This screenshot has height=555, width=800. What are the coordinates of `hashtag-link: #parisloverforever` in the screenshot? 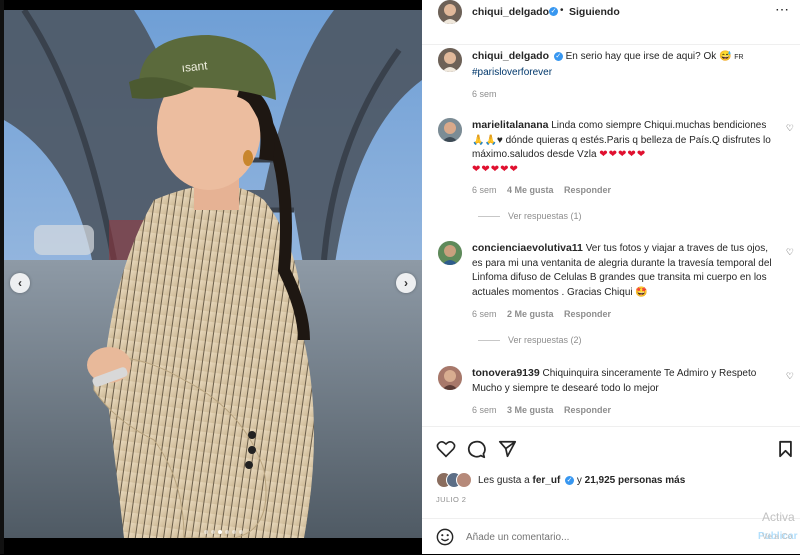 It's located at (512, 72).